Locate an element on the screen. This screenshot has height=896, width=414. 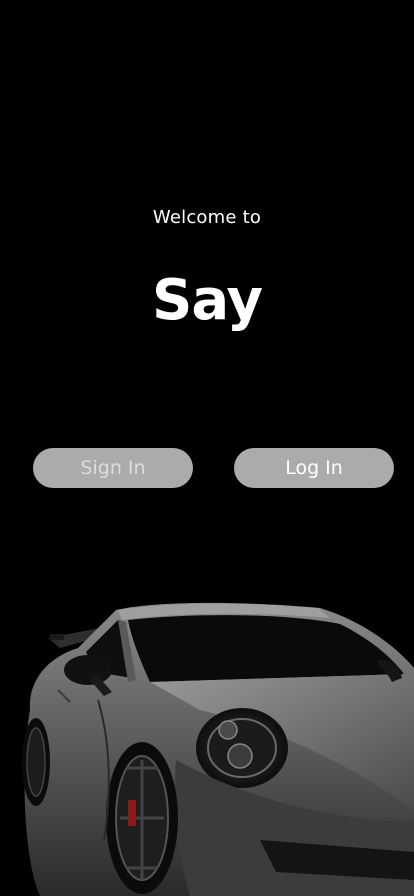
sign-in-button: Sign In is located at coordinates (113, 468).